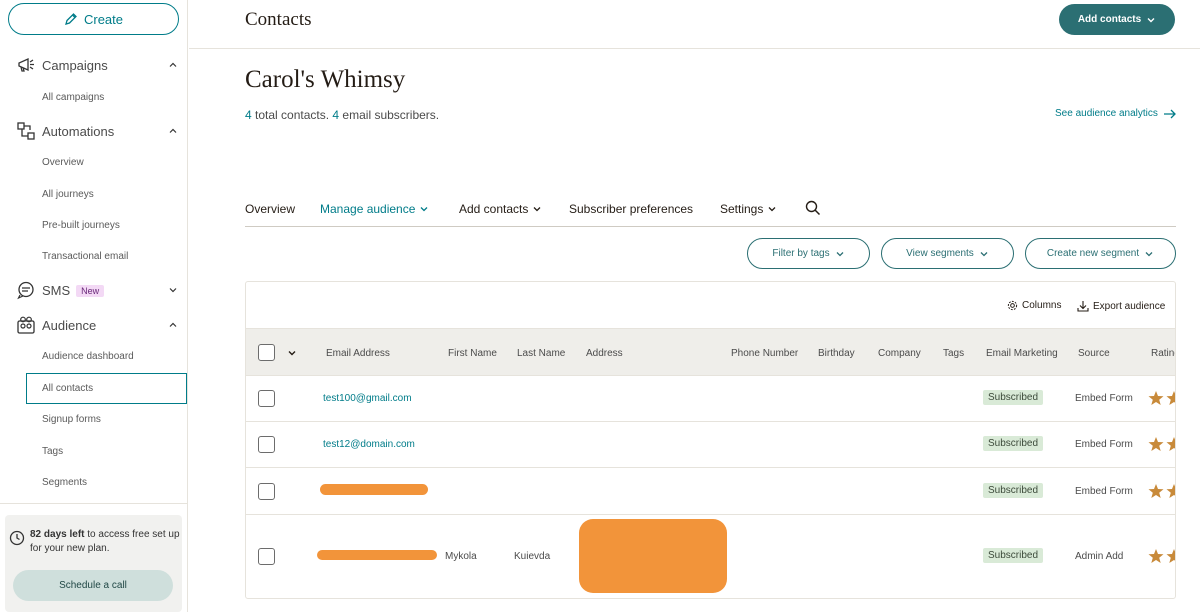 The height and width of the screenshot is (612, 1200). What do you see at coordinates (1129, 306) in the screenshot?
I see `export-label: Export audience` at bounding box center [1129, 306].